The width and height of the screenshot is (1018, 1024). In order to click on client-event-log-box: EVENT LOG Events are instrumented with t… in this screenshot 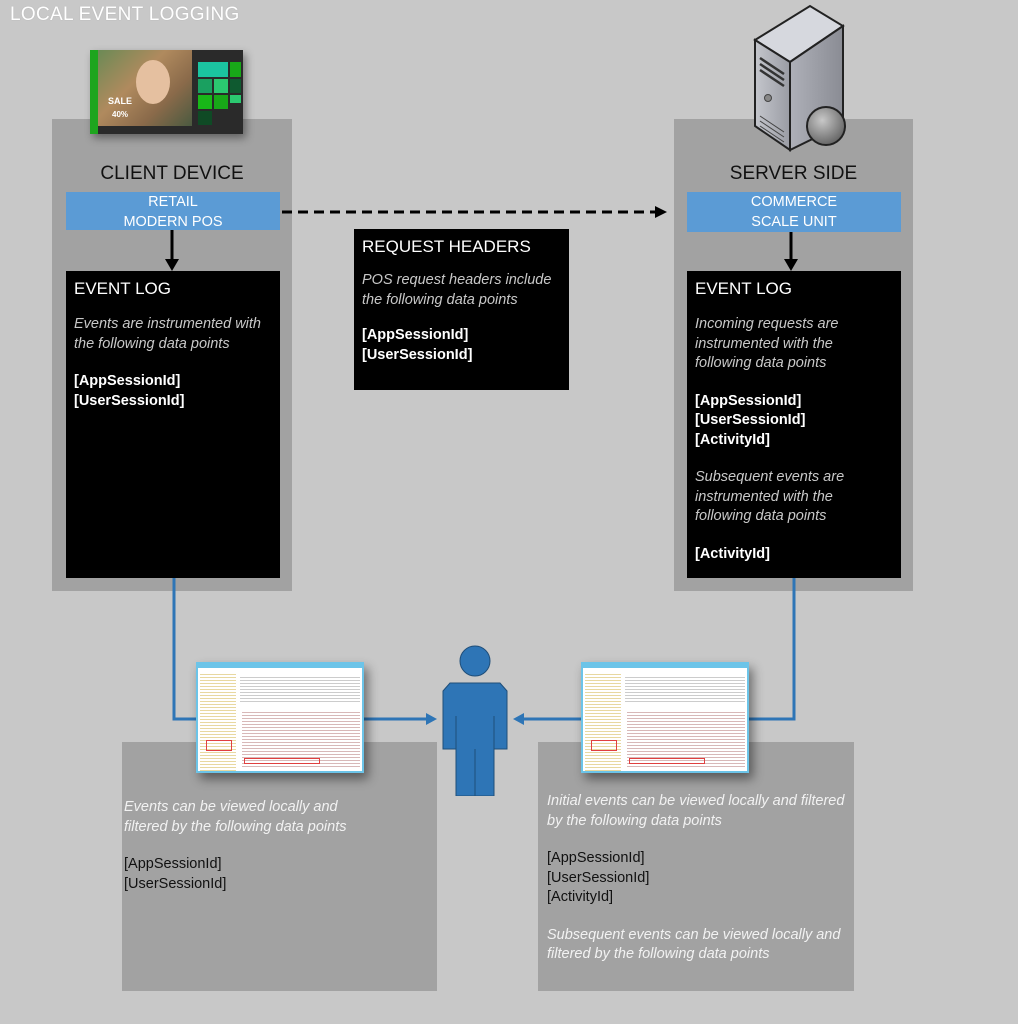, I will do `click(173, 424)`.